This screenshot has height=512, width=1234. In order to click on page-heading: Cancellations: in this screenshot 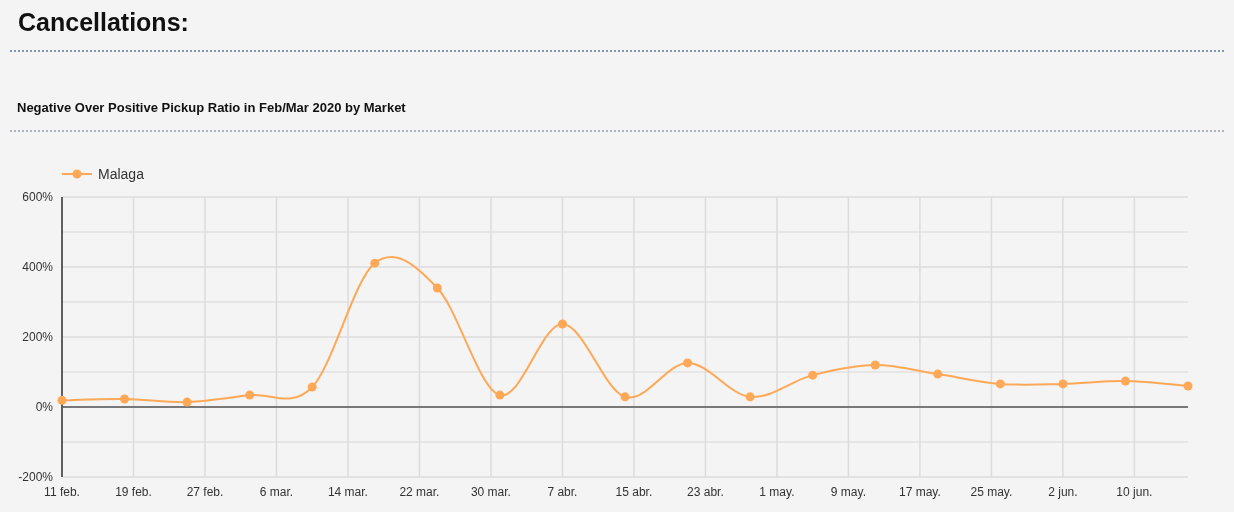, I will do `click(103, 22)`.